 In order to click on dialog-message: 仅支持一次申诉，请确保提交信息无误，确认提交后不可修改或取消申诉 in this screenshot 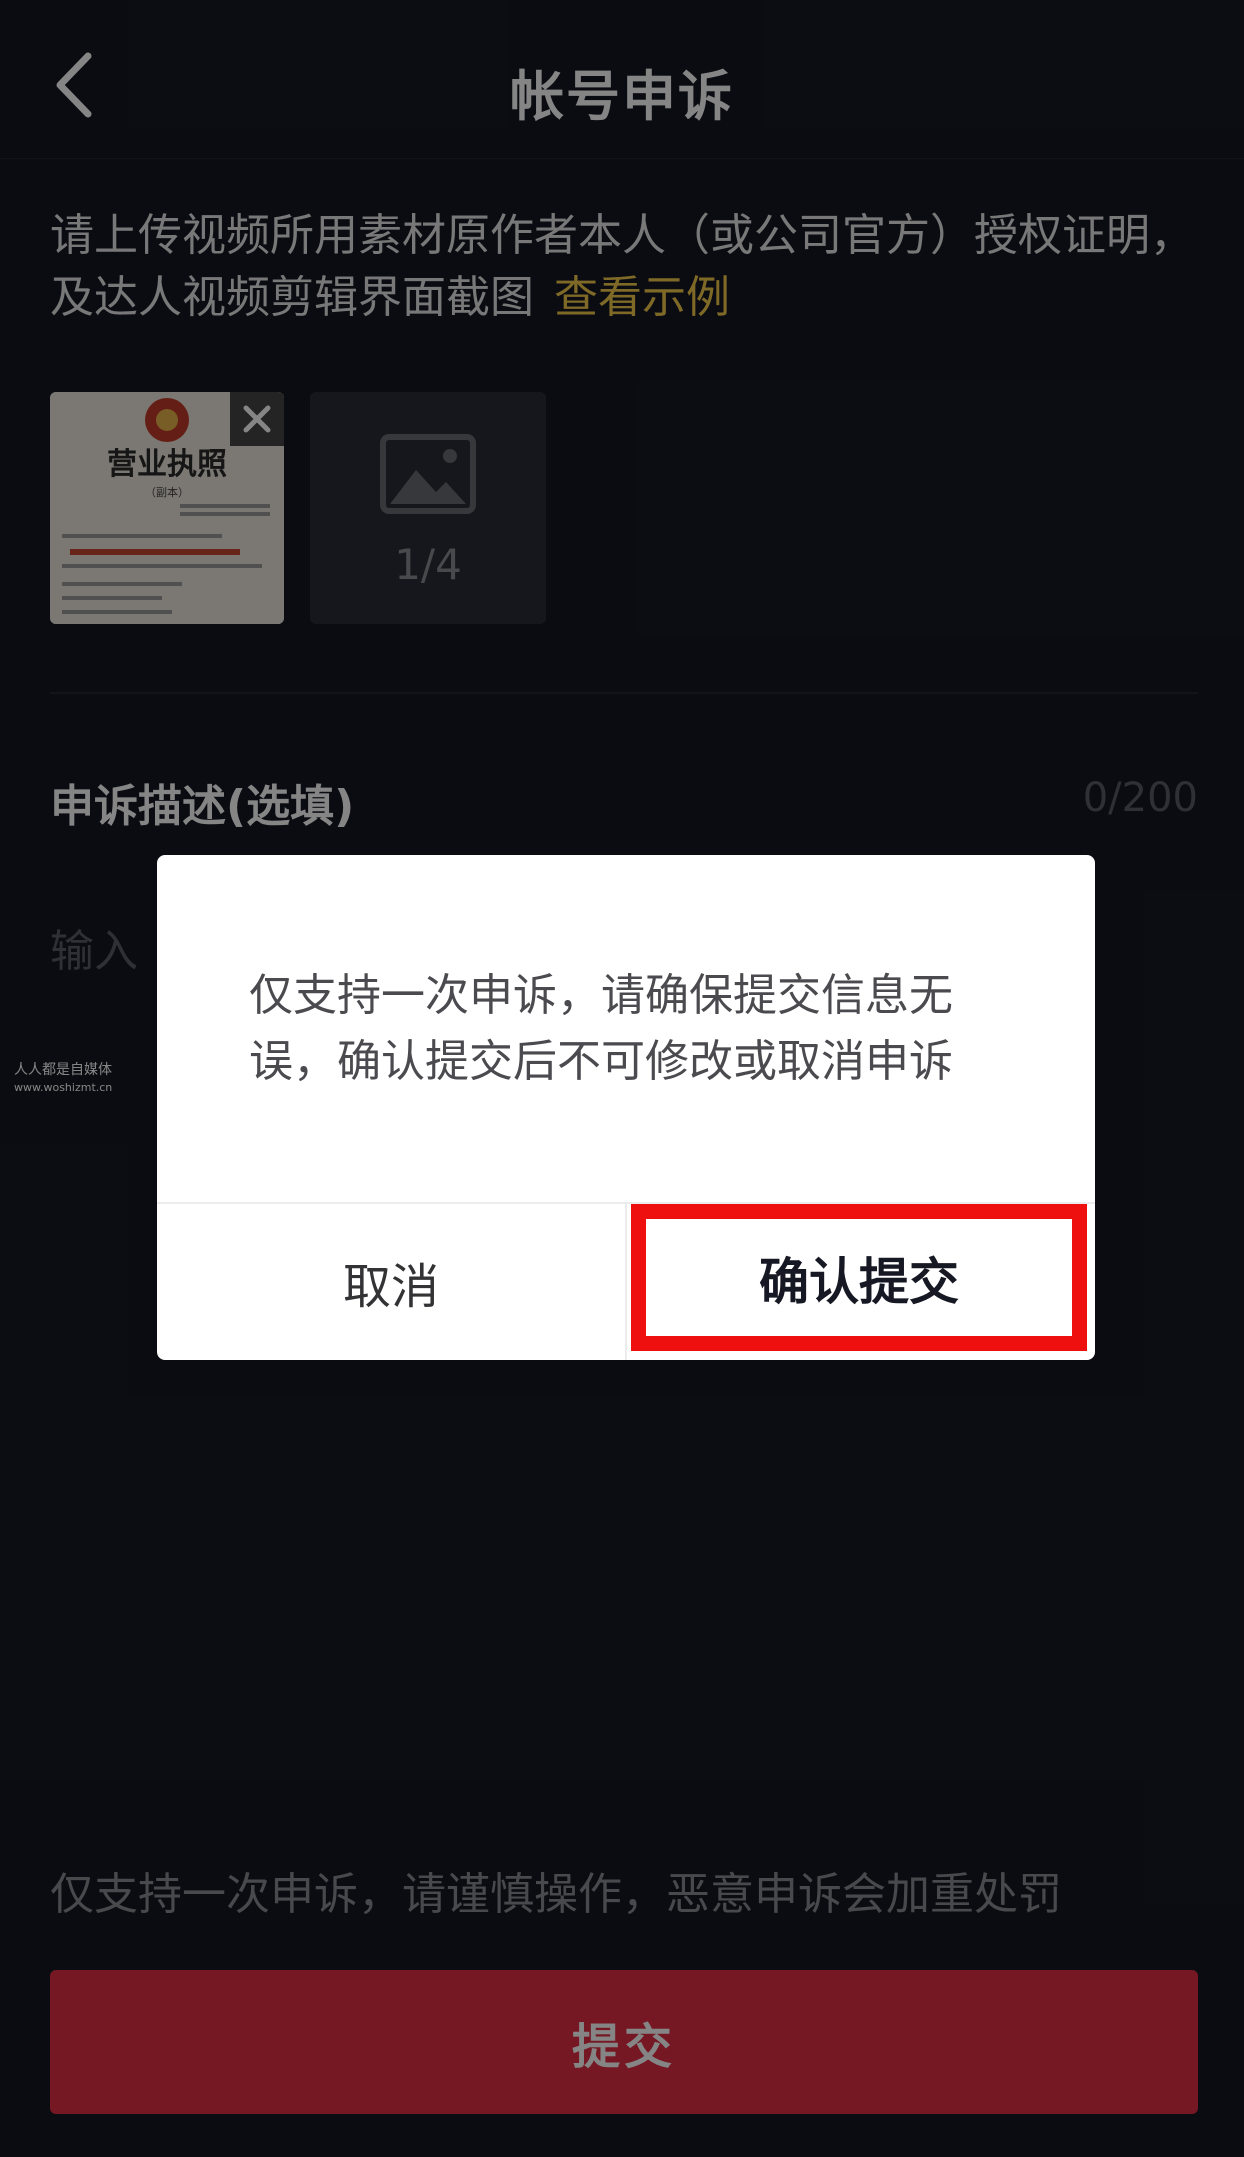, I will do `click(601, 1028)`.